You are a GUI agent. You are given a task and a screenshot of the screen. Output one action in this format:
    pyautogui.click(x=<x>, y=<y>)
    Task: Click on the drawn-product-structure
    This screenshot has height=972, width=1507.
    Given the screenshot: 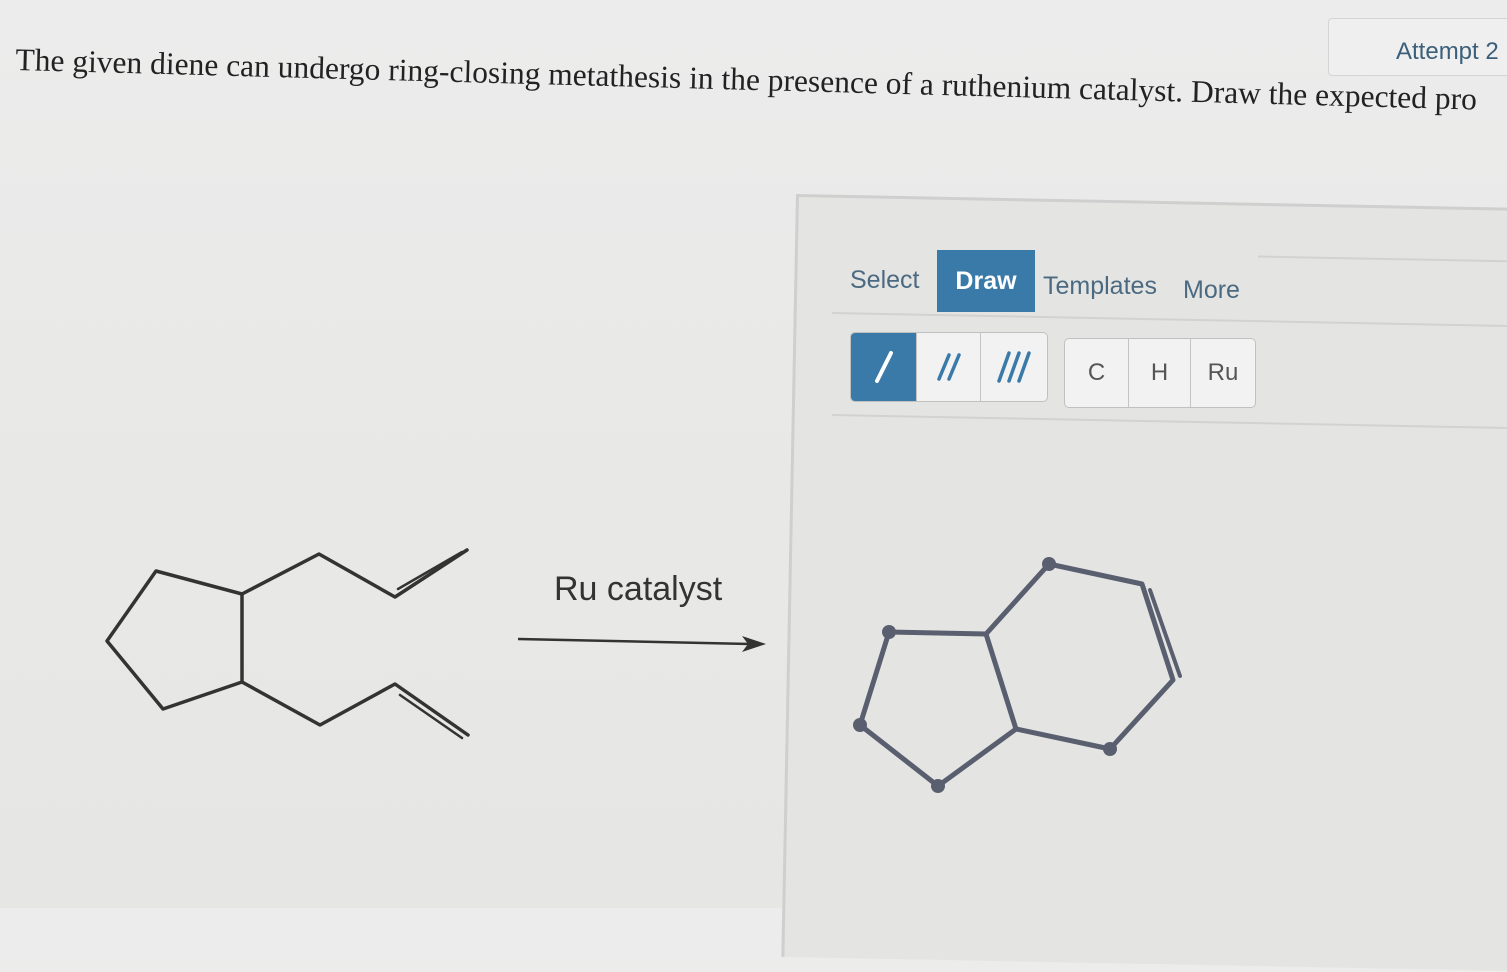 What is the action you would take?
    pyautogui.click(x=1017, y=675)
    